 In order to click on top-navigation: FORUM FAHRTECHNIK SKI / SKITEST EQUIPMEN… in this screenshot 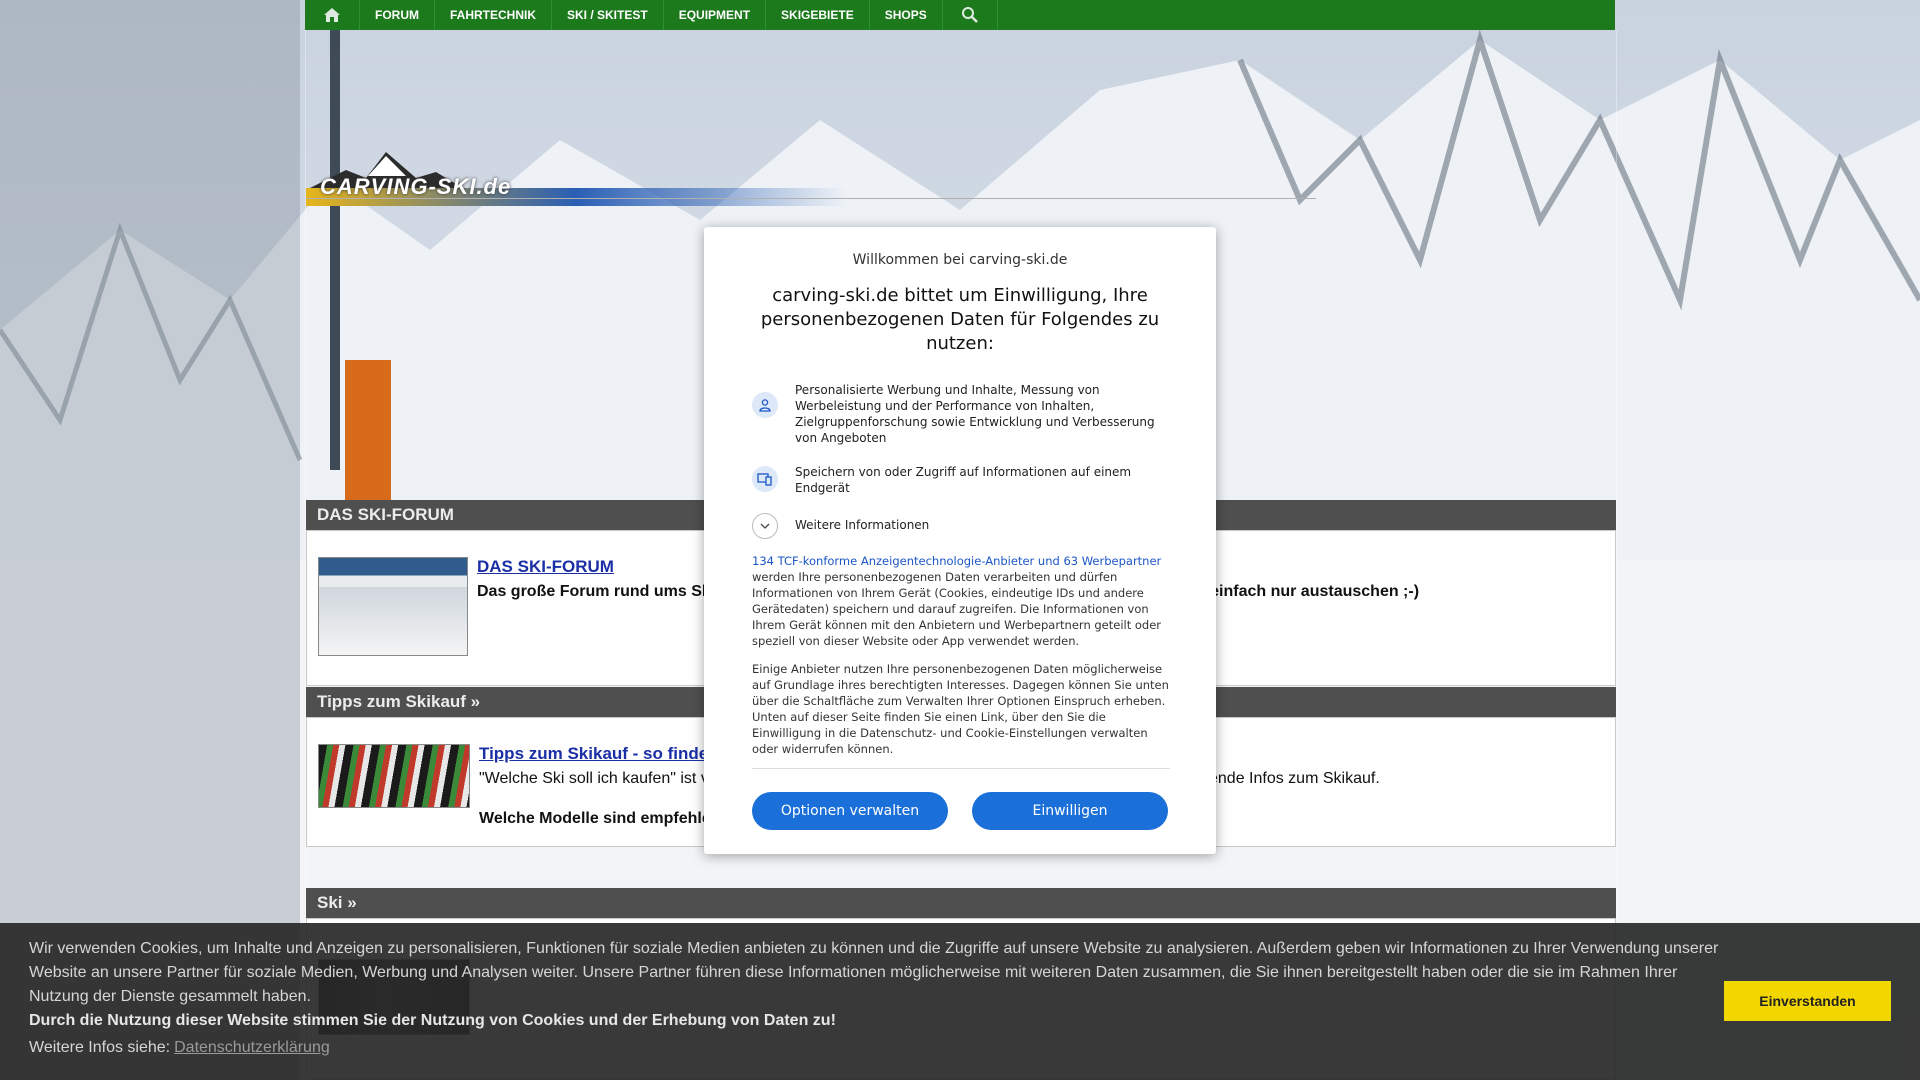, I will do `click(960, 15)`.